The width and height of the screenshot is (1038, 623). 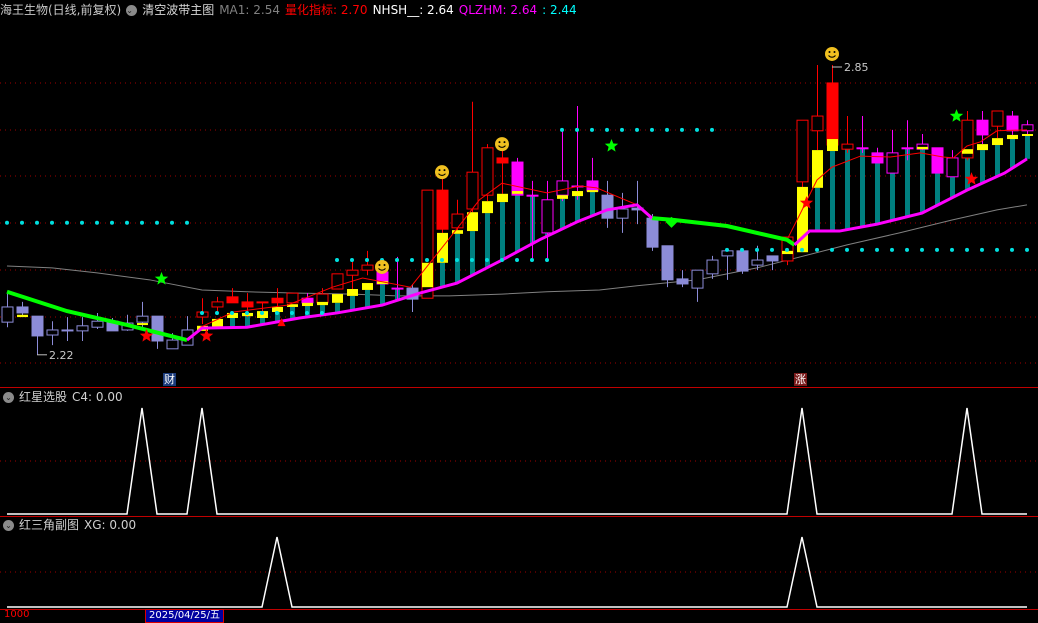 I want to click on sub1-title: 红星选股, so click(x=43, y=397).